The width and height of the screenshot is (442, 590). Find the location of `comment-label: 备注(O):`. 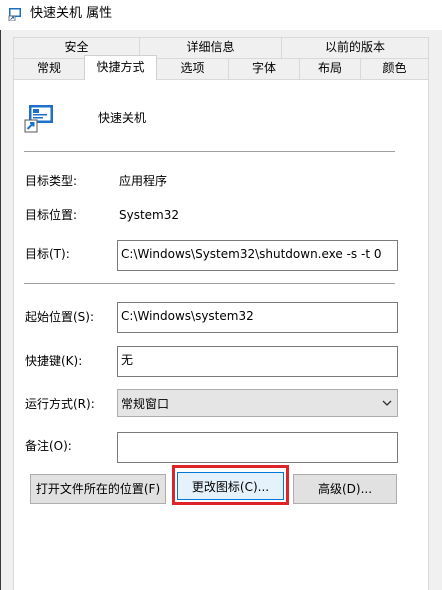

comment-label: 备注(O): is located at coordinates (48, 446).